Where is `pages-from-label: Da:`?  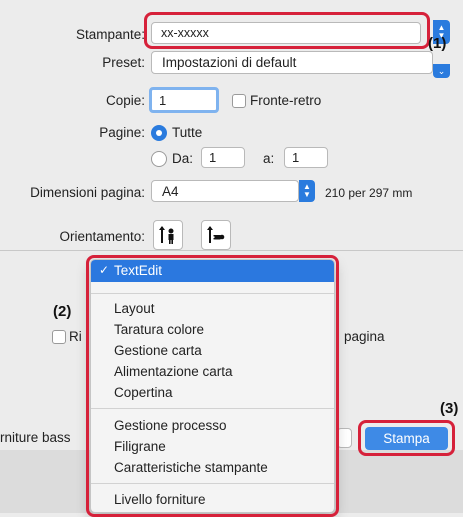
pages-from-label: Da: is located at coordinates (183, 158).